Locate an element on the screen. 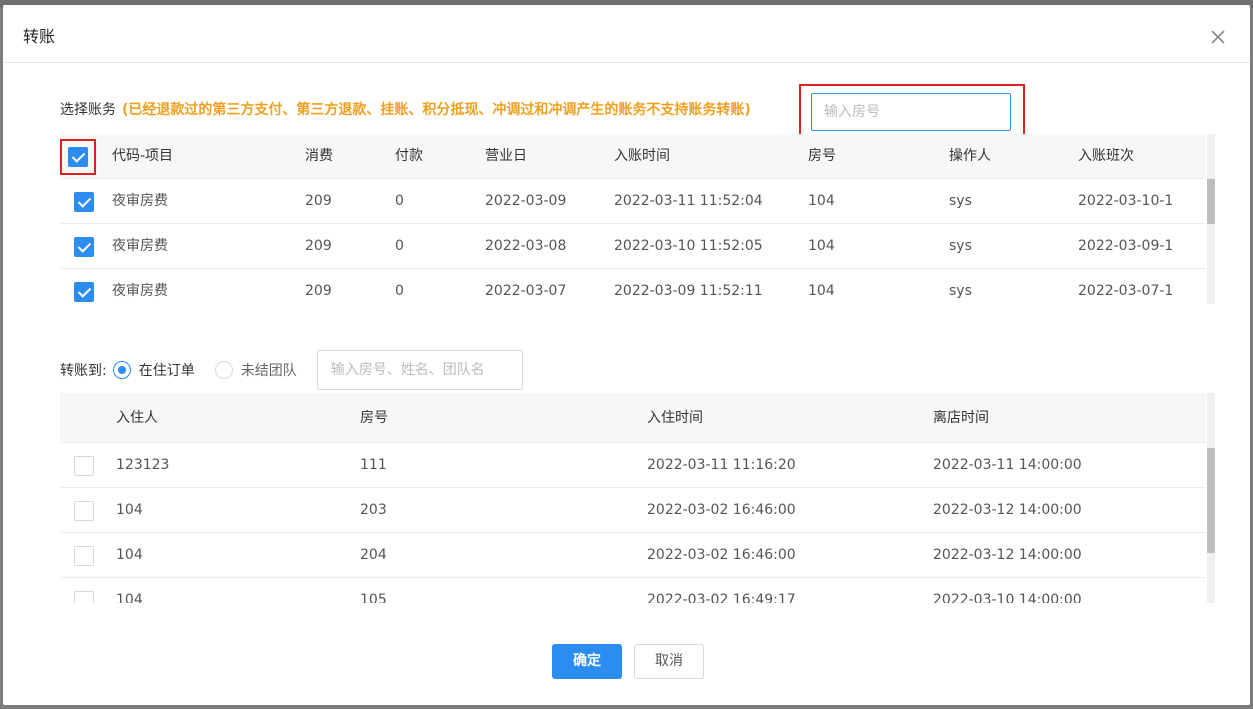  col-guest: 入住人 is located at coordinates (137, 418).